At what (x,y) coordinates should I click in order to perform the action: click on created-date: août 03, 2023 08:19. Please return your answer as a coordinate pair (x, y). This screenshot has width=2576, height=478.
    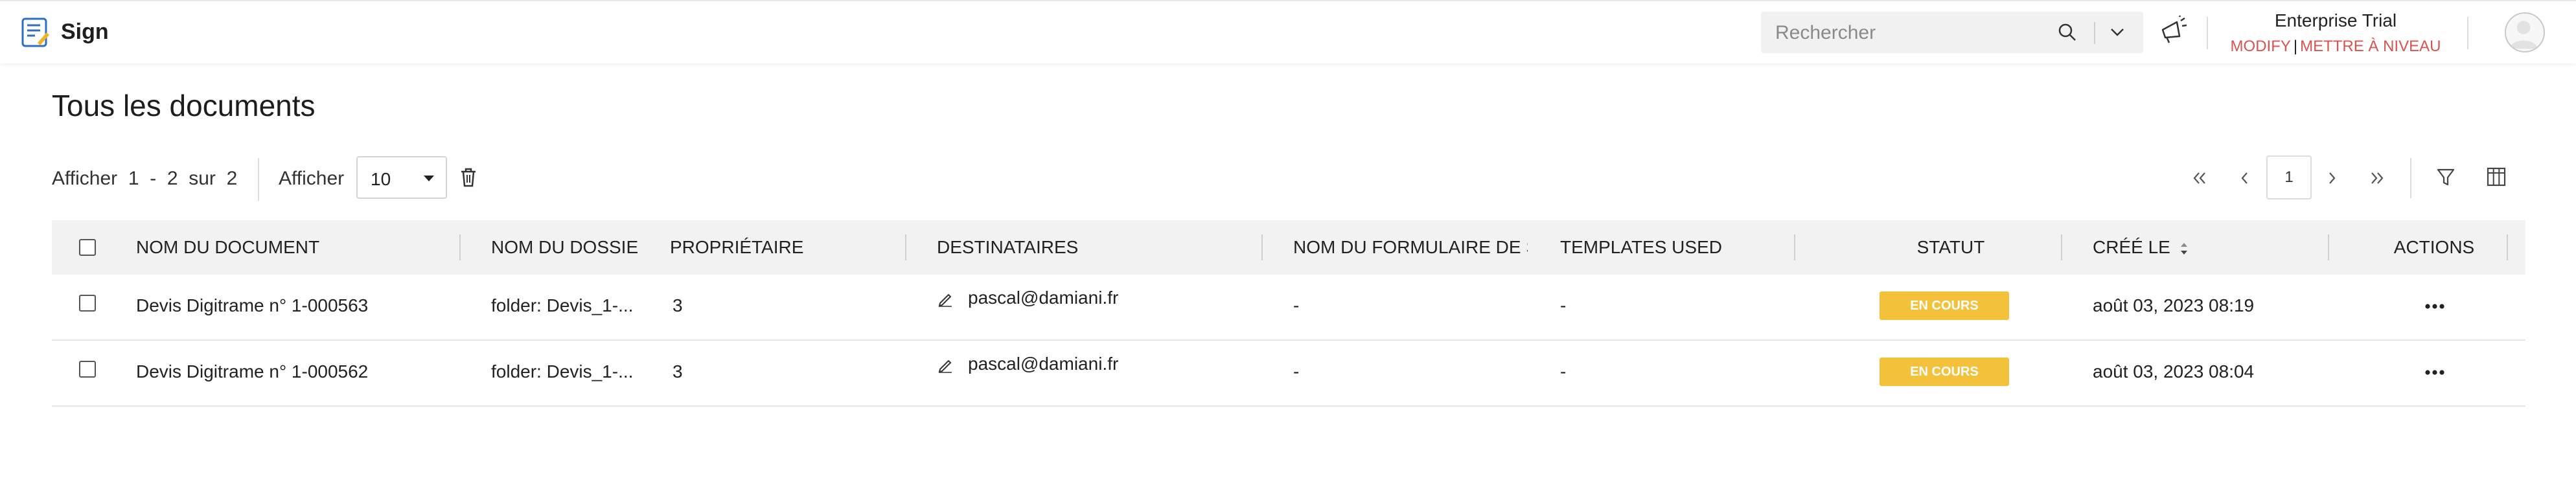
    Looking at the image, I should click on (2174, 305).